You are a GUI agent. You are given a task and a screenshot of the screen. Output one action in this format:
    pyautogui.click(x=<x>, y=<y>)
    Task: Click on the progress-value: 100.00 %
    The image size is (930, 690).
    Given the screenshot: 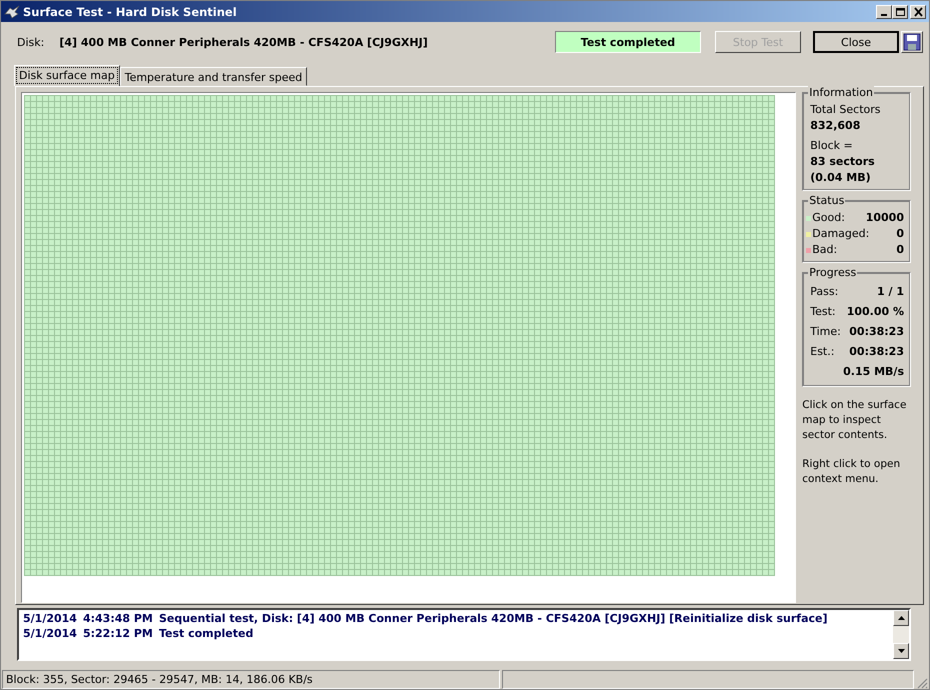 What is the action you would take?
    pyautogui.click(x=875, y=312)
    